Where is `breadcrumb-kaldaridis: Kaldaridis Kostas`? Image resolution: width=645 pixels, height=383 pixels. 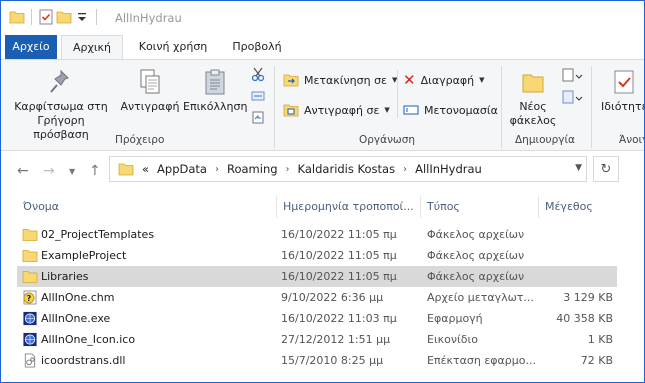
breadcrumb-kaldaridis: Kaldaridis Kostas is located at coordinates (347, 169).